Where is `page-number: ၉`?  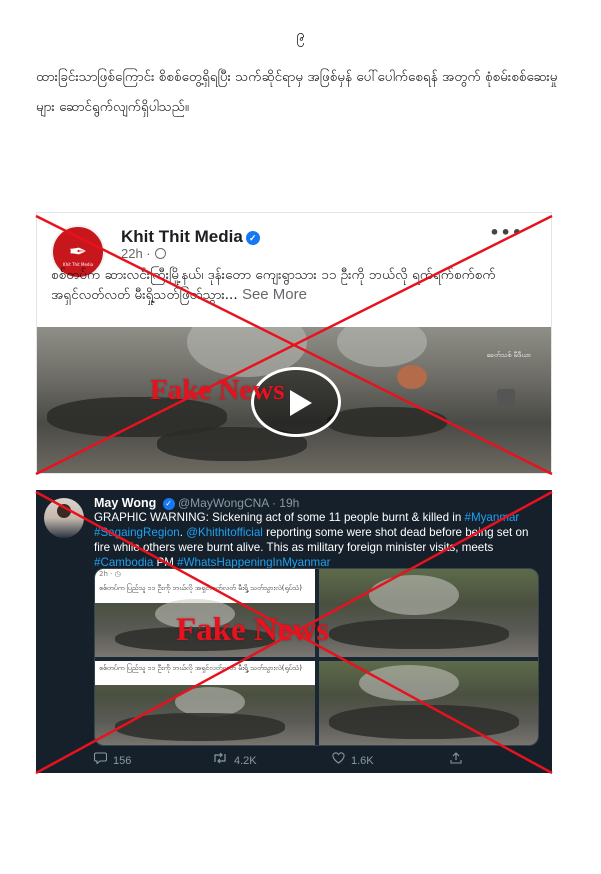 page-number: ၉ is located at coordinates (300, 35).